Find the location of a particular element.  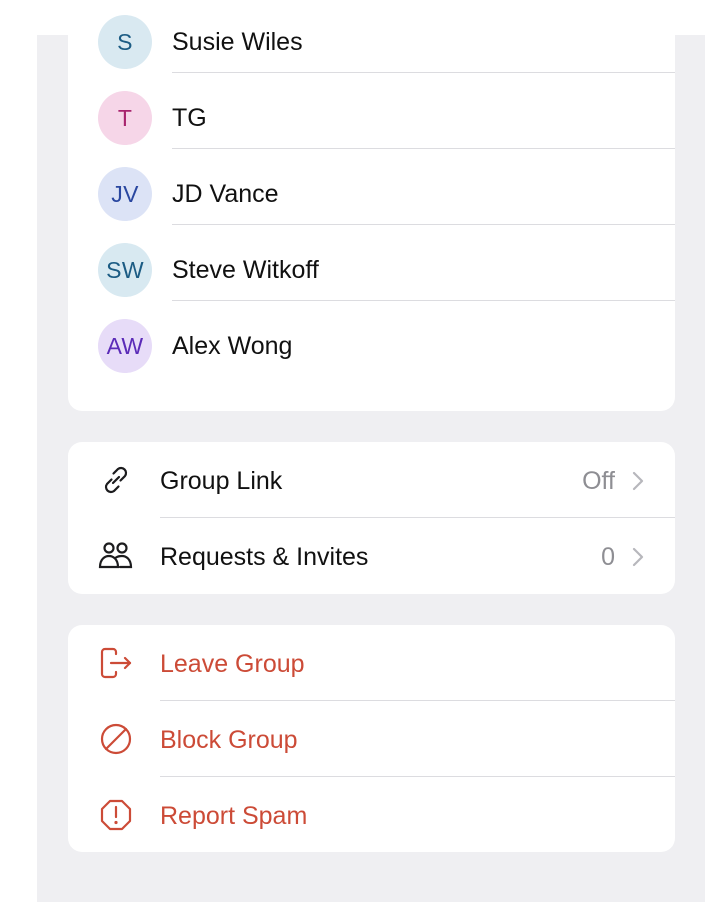

group-settings-card: Group Link Off Requests & Invites 0 is located at coordinates (371, 518).